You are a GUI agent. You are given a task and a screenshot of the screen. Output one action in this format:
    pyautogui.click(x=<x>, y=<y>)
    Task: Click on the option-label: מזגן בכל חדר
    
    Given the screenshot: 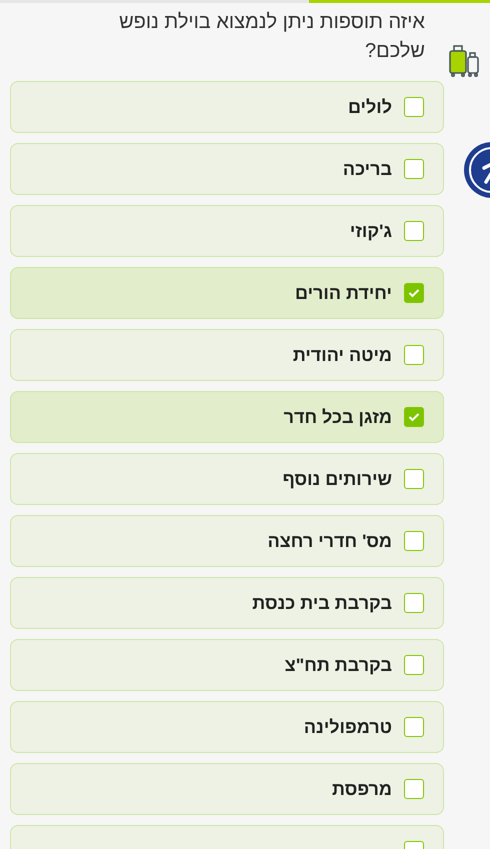 What is the action you would take?
    pyautogui.click(x=338, y=417)
    